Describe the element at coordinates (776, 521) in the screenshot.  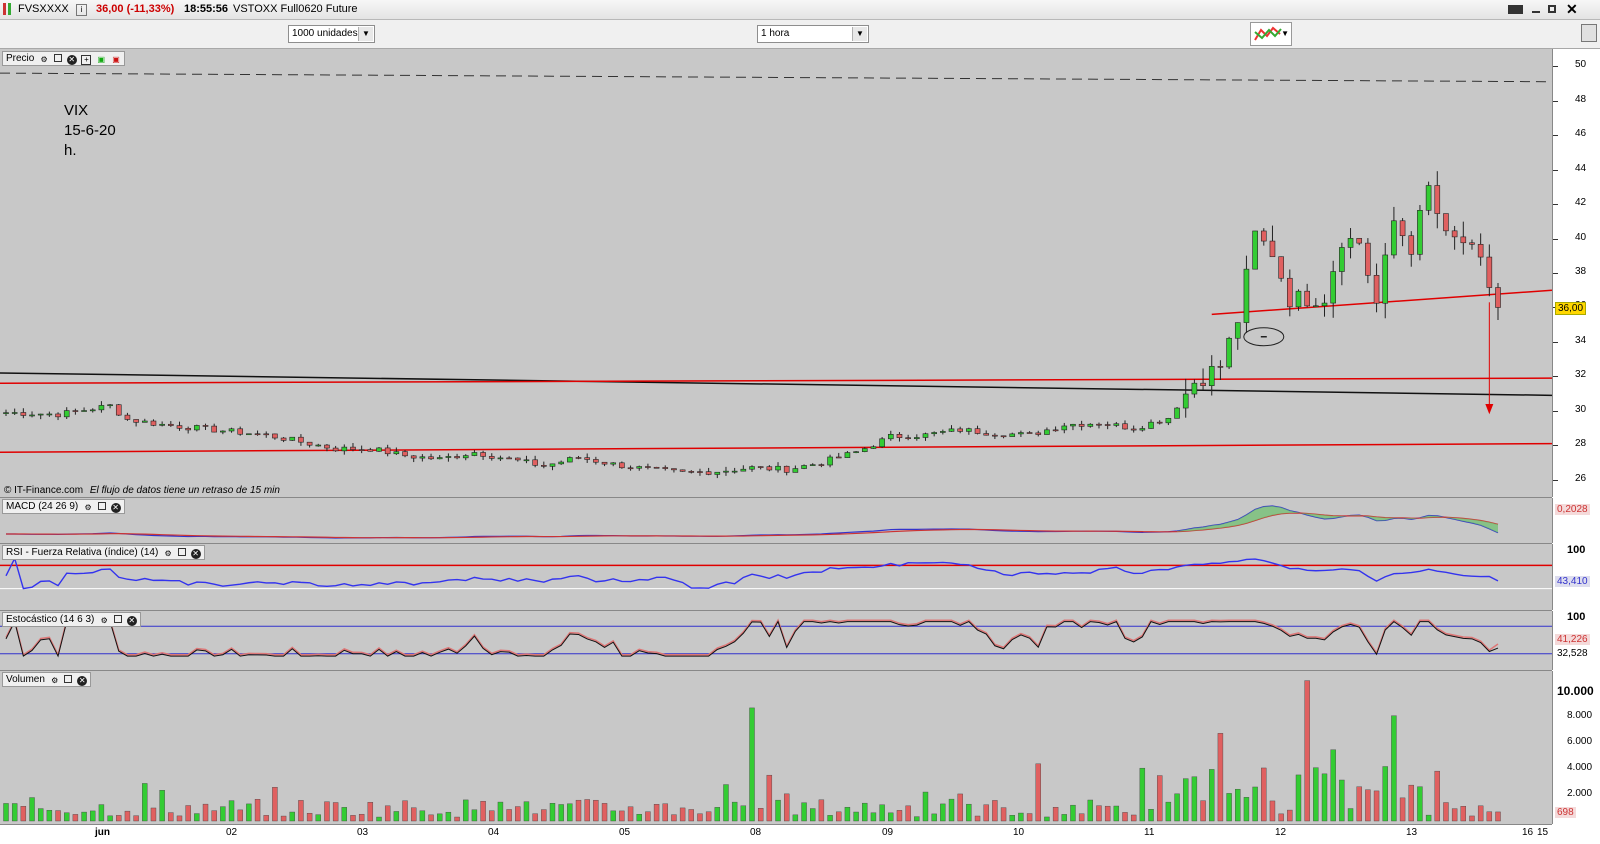
I see `macd-pane: MACD (24 26 9) ⚙ ✕` at that location.